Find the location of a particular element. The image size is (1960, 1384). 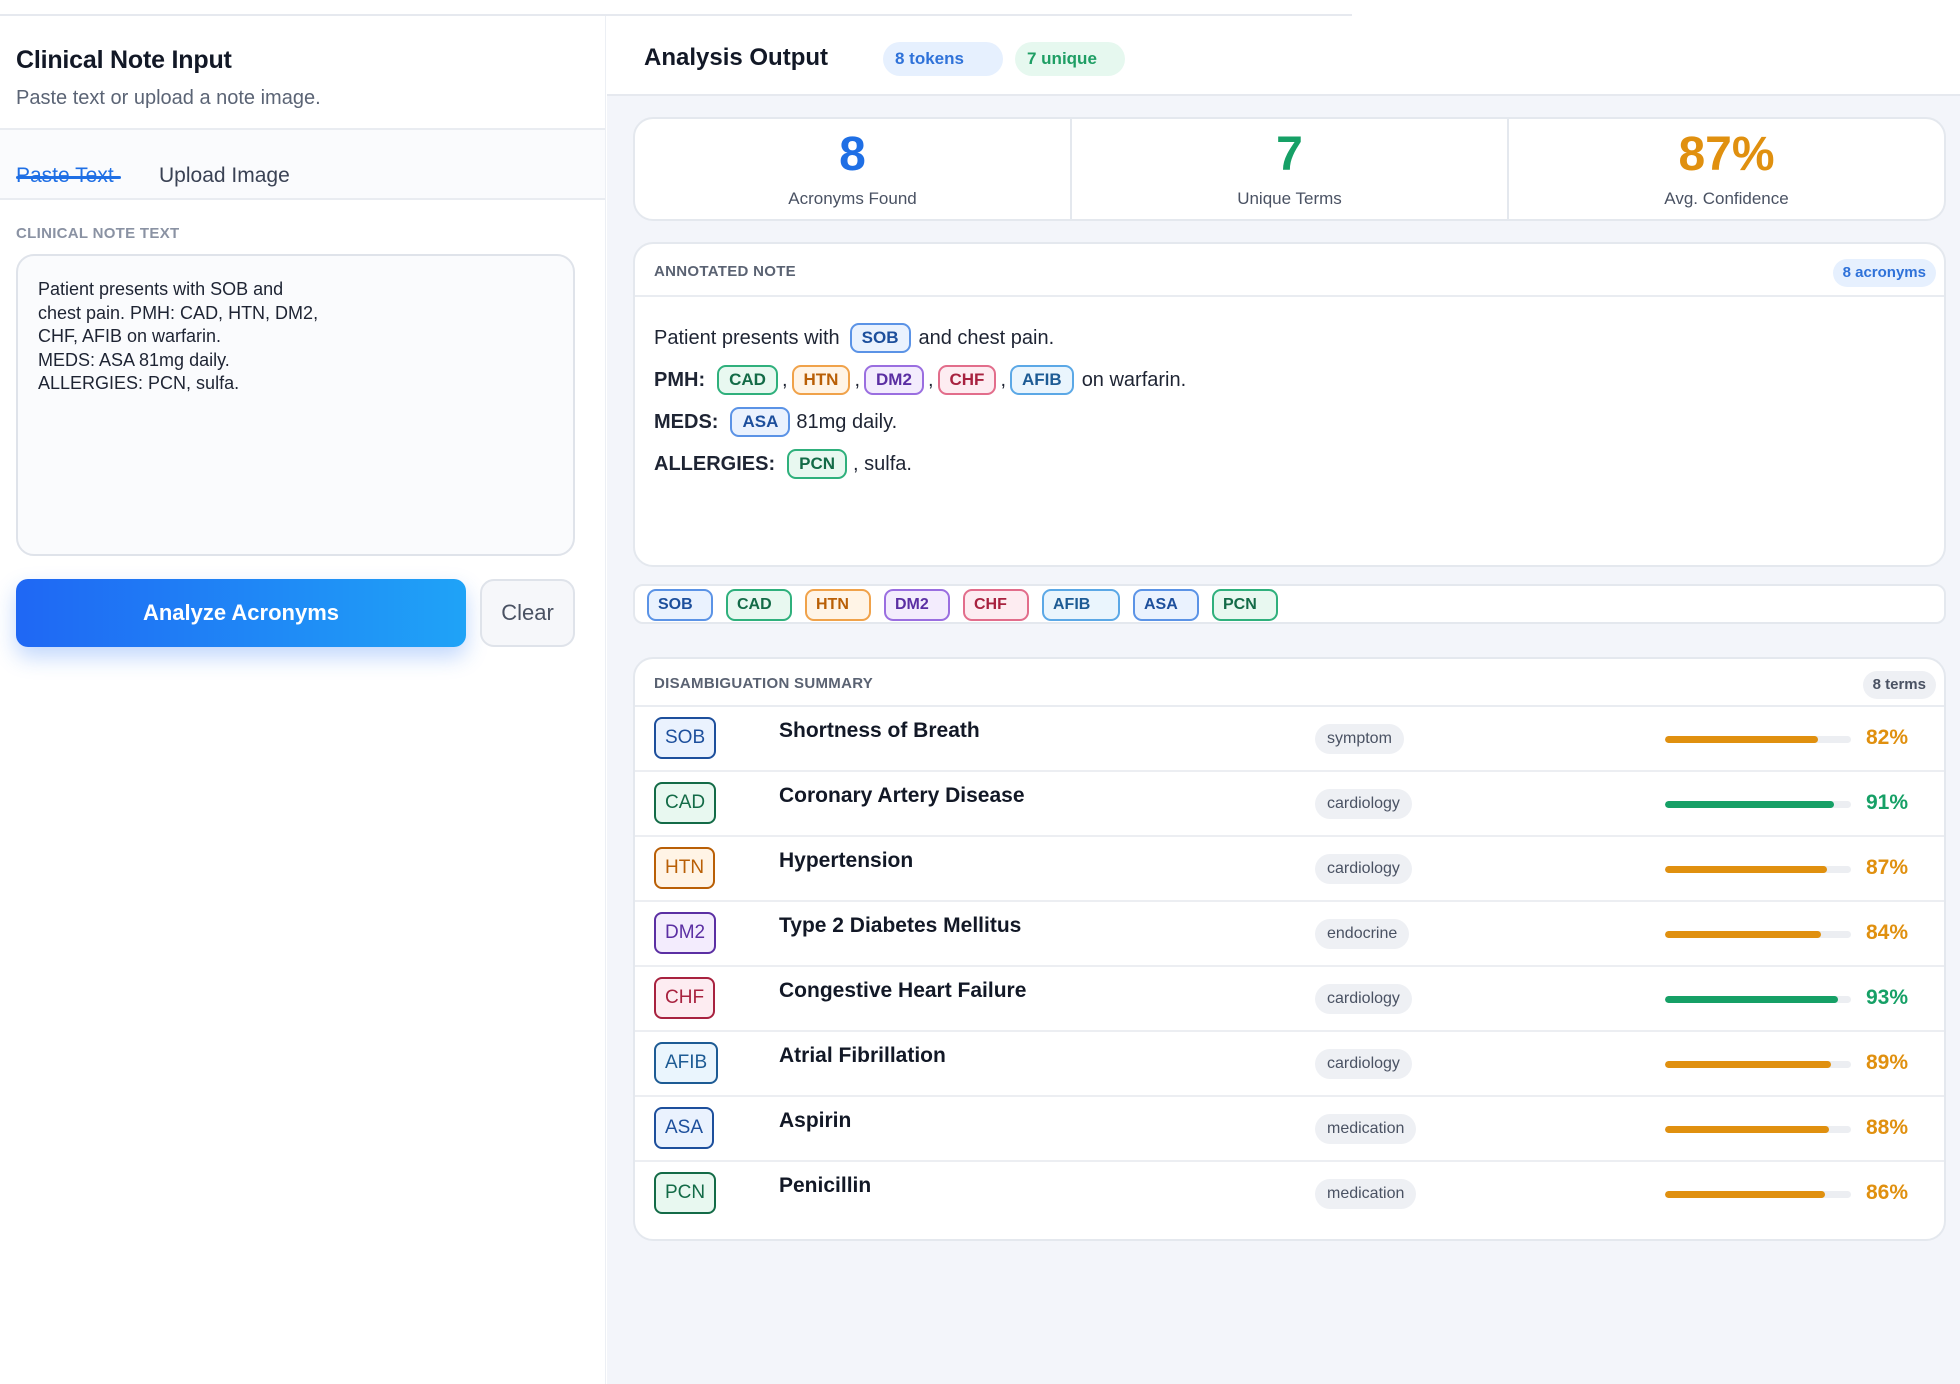

annotated-line: MEDS: ASA 81mg daily. is located at coordinates (1289, 422).